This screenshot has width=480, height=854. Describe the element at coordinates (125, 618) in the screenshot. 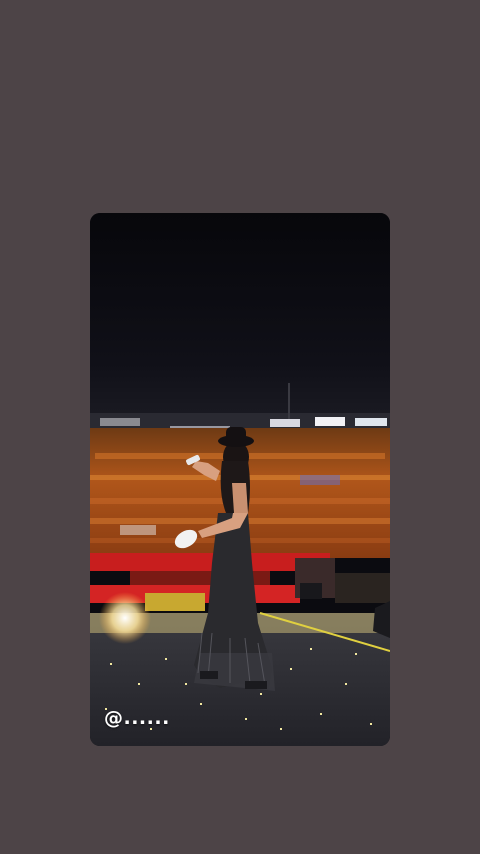

I see `pyro-spark` at that location.